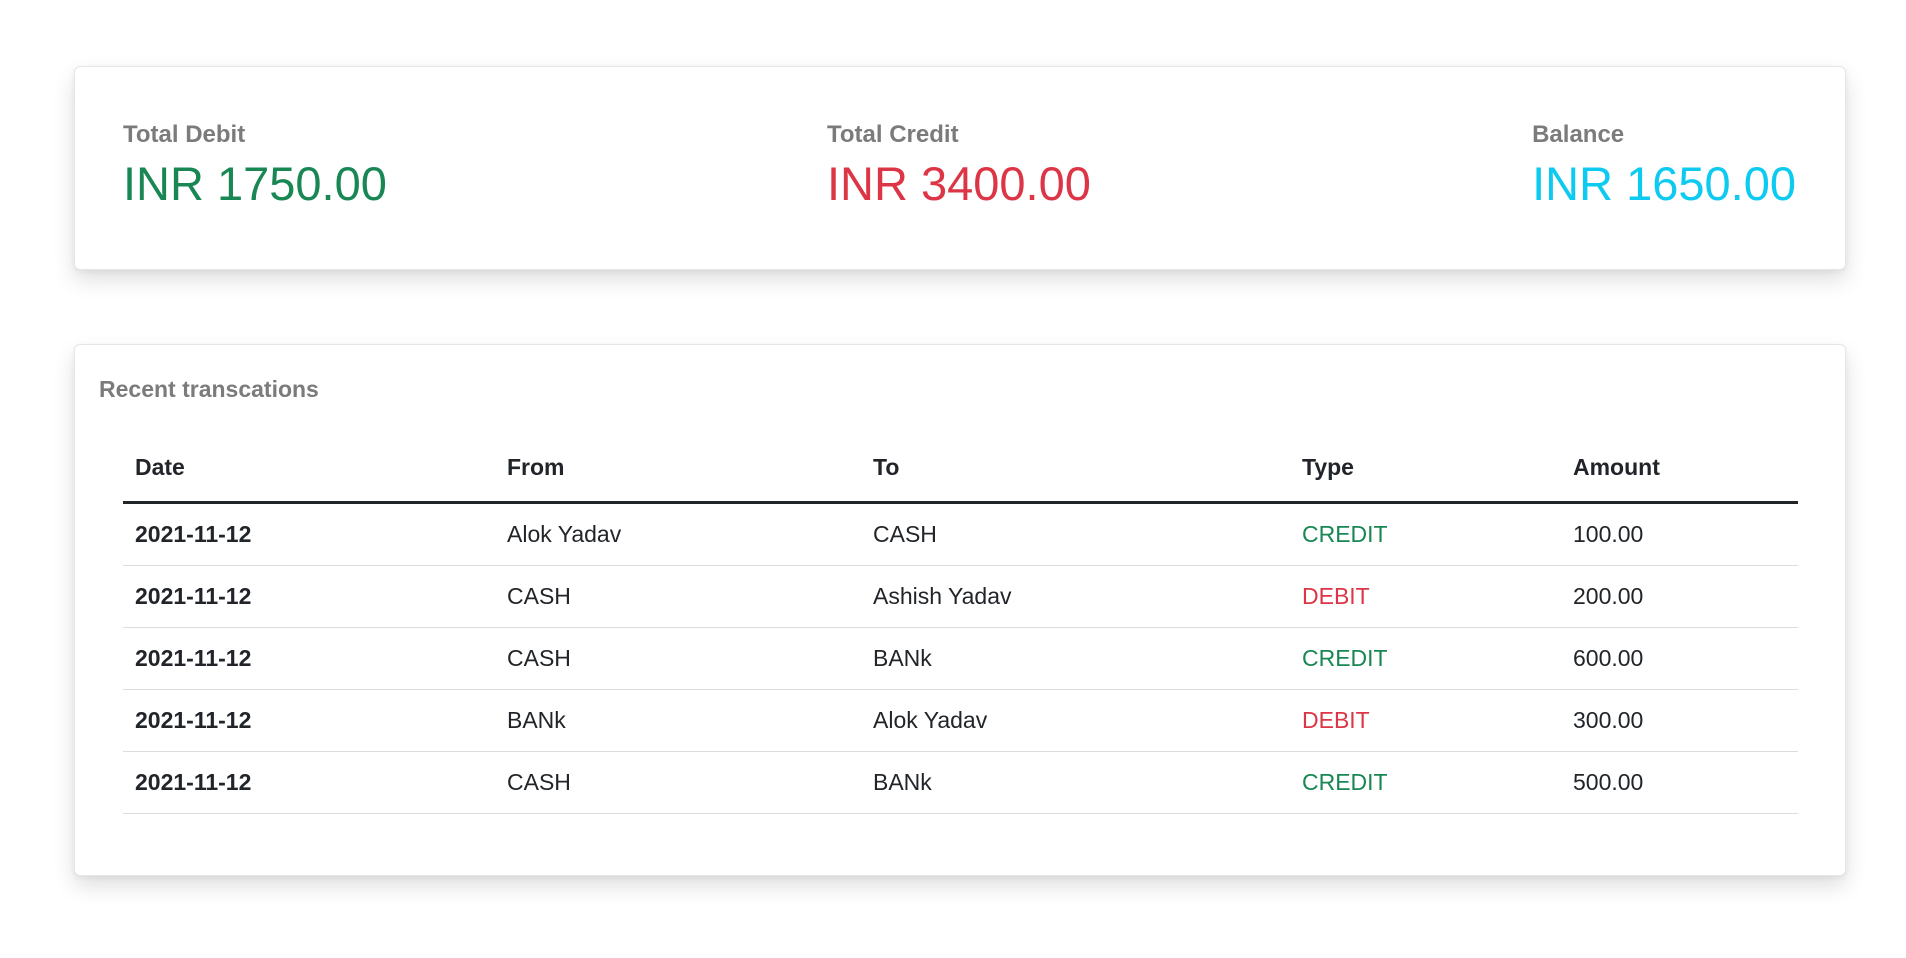 This screenshot has width=1906, height=958. I want to click on table-header-row: Date From To Type Amount, so click(960, 468).